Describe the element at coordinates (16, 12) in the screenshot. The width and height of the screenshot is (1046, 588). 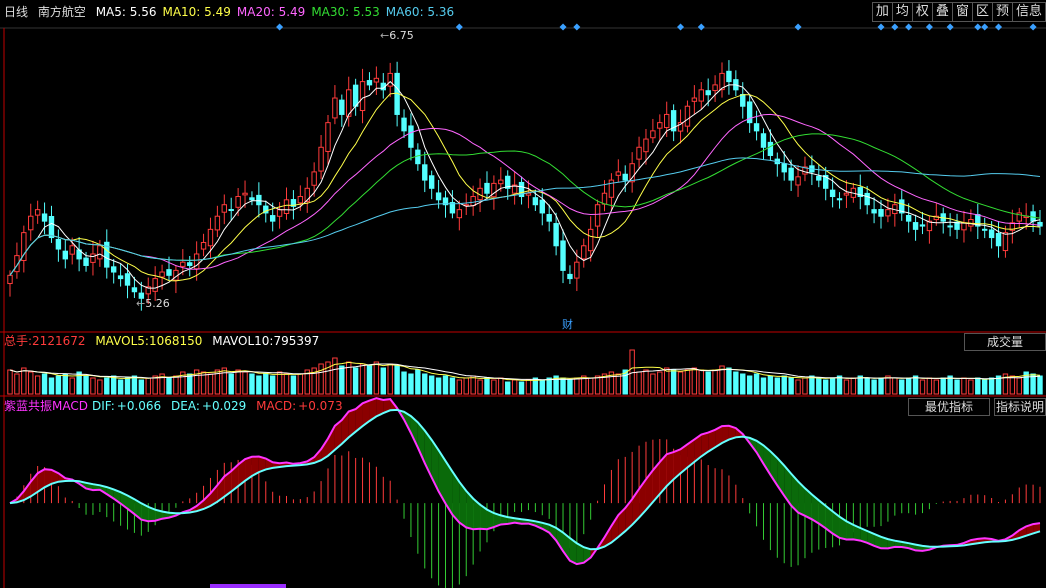
I see `period-label: 日线` at that location.